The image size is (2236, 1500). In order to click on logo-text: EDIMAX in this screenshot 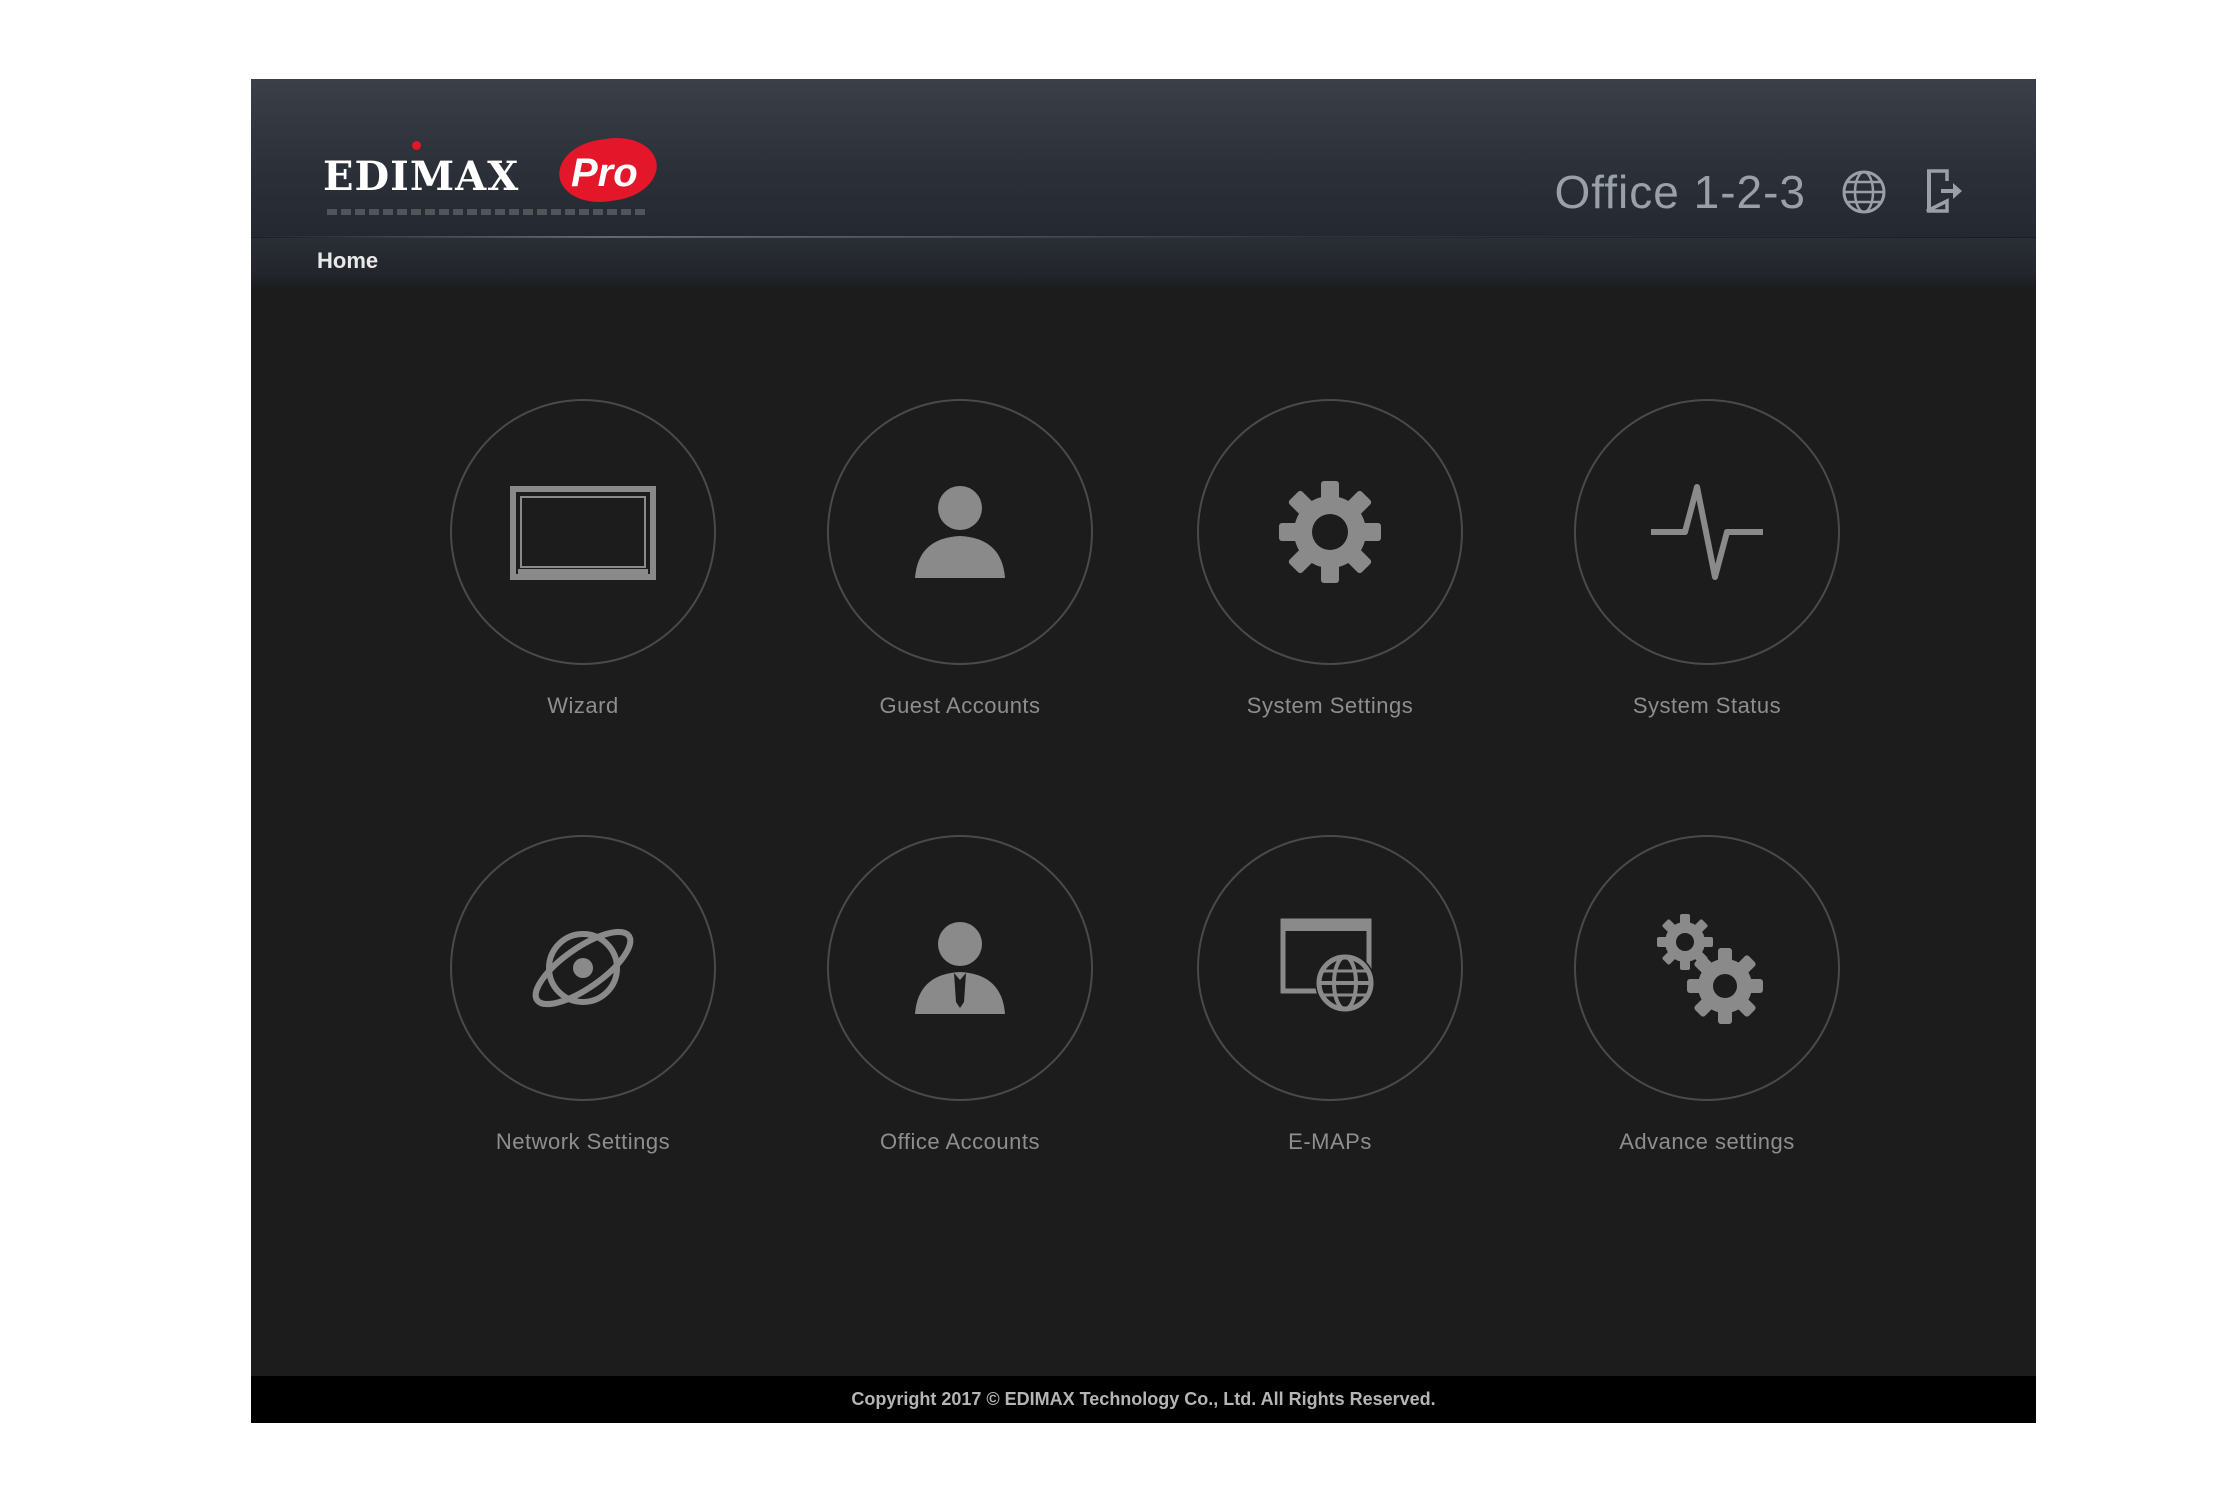, I will do `click(421, 176)`.